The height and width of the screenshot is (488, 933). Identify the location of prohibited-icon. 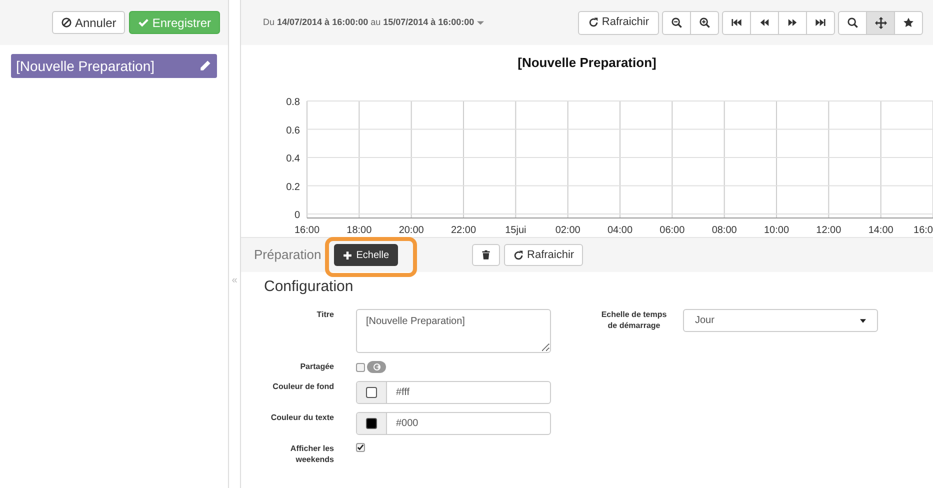
(66, 22).